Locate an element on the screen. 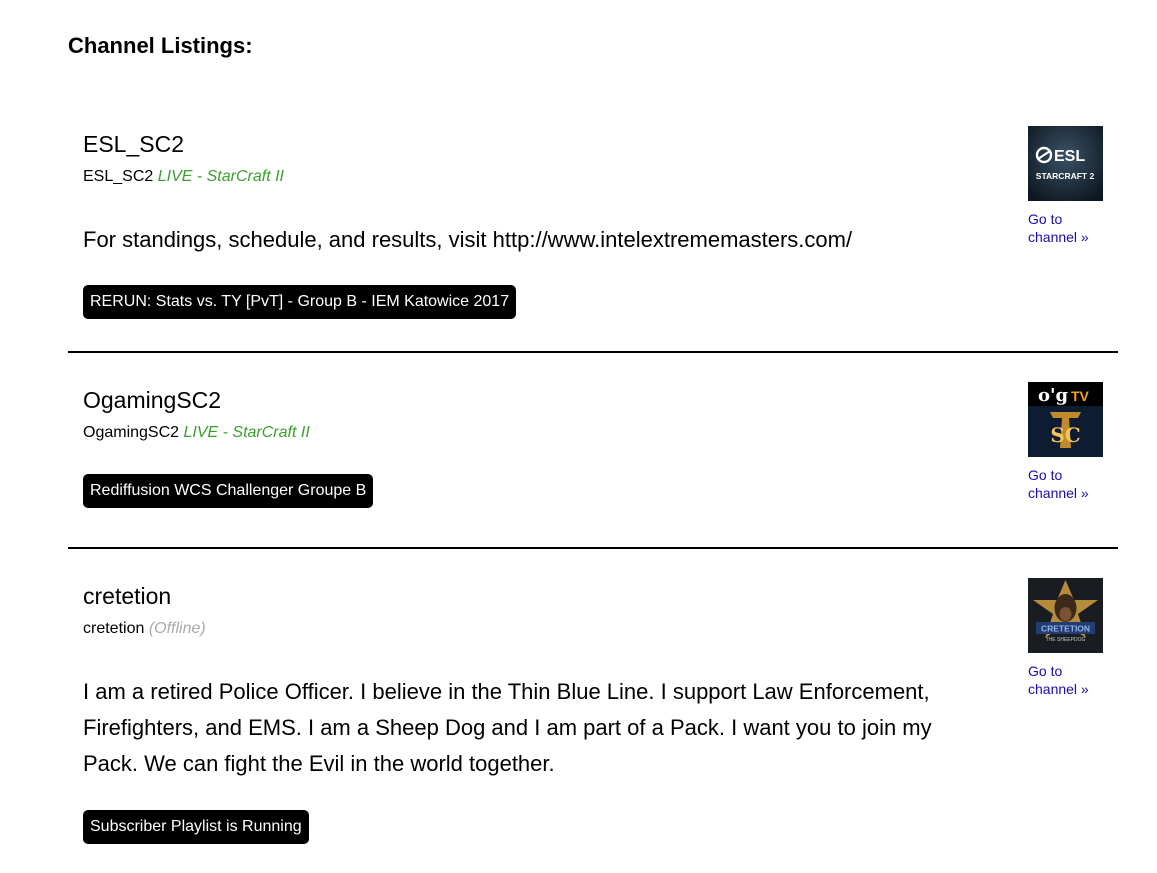  channel-status-line: ESL_SC2 LIVE - StarCraft II is located at coordinates (183, 177).